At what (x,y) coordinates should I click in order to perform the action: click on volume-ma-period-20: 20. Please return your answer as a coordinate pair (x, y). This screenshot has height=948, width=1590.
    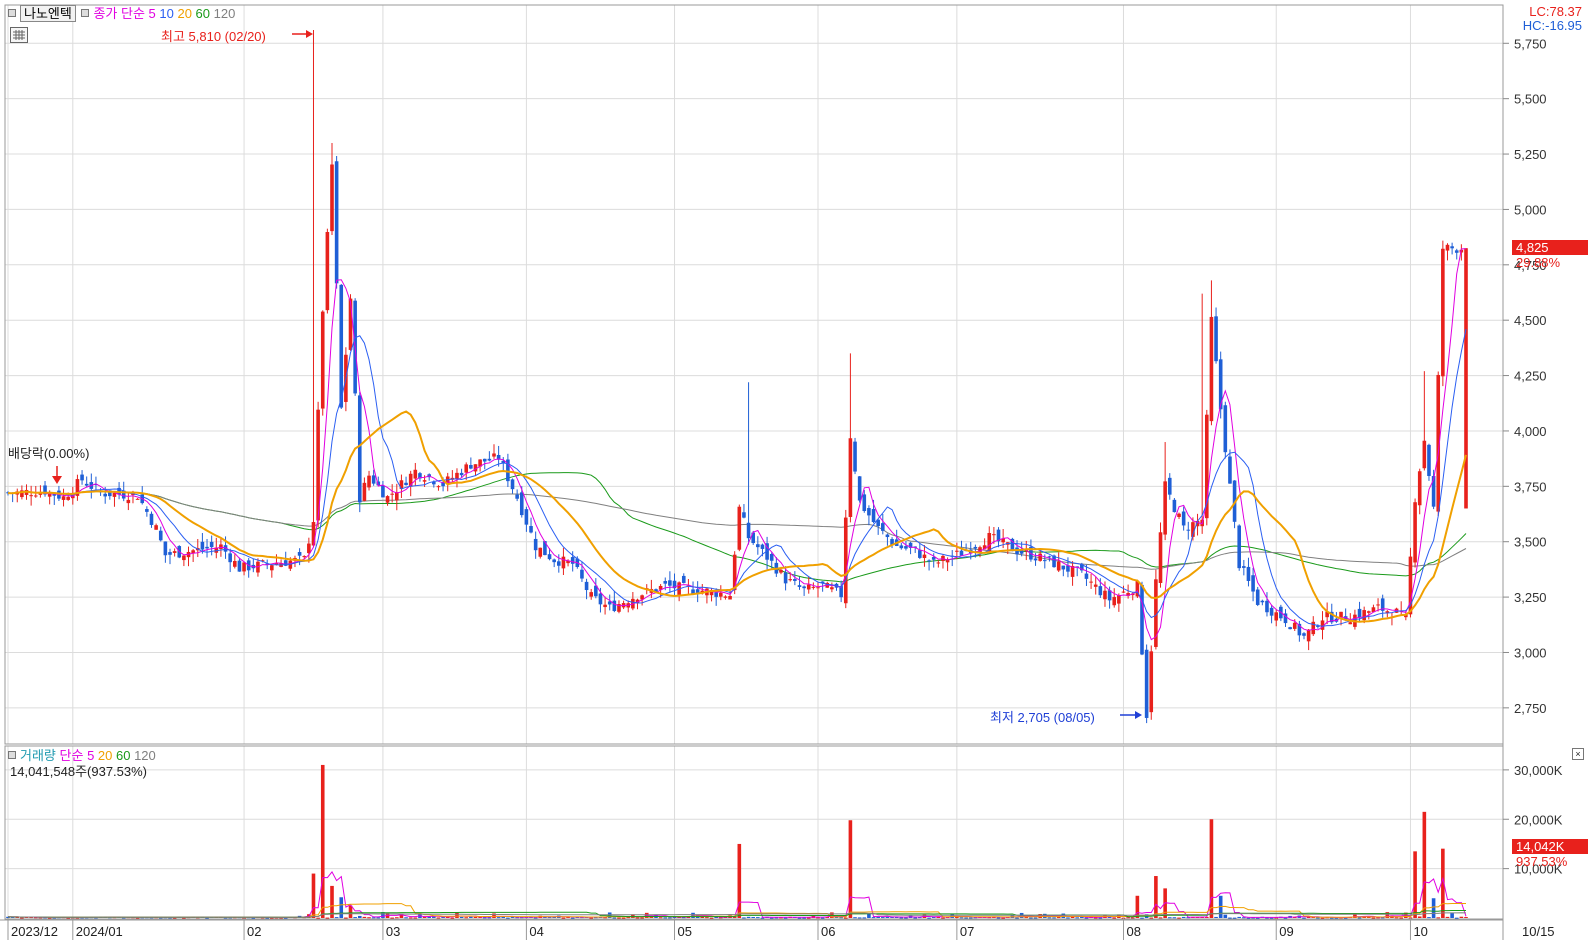
    Looking at the image, I should click on (103, 755).